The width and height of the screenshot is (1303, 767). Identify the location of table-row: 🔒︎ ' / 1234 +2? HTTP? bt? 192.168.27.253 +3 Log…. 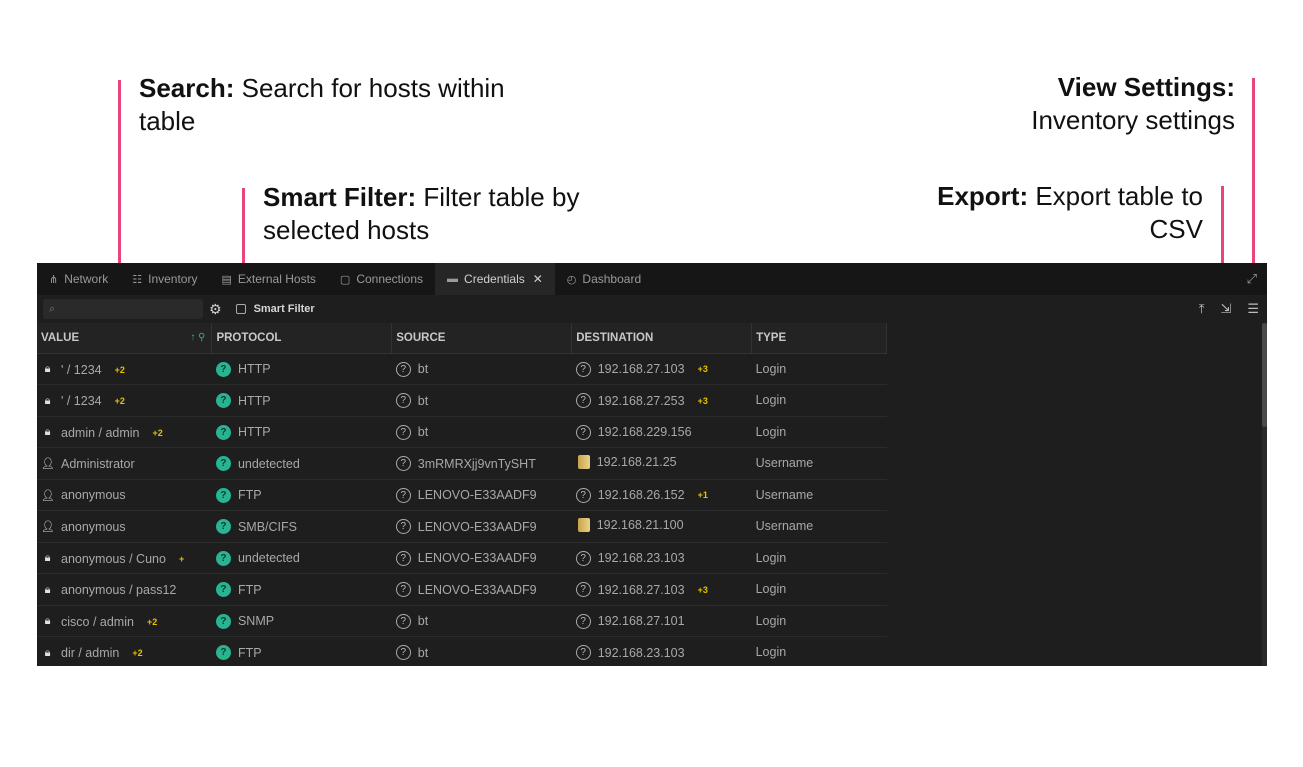
(462, 400).